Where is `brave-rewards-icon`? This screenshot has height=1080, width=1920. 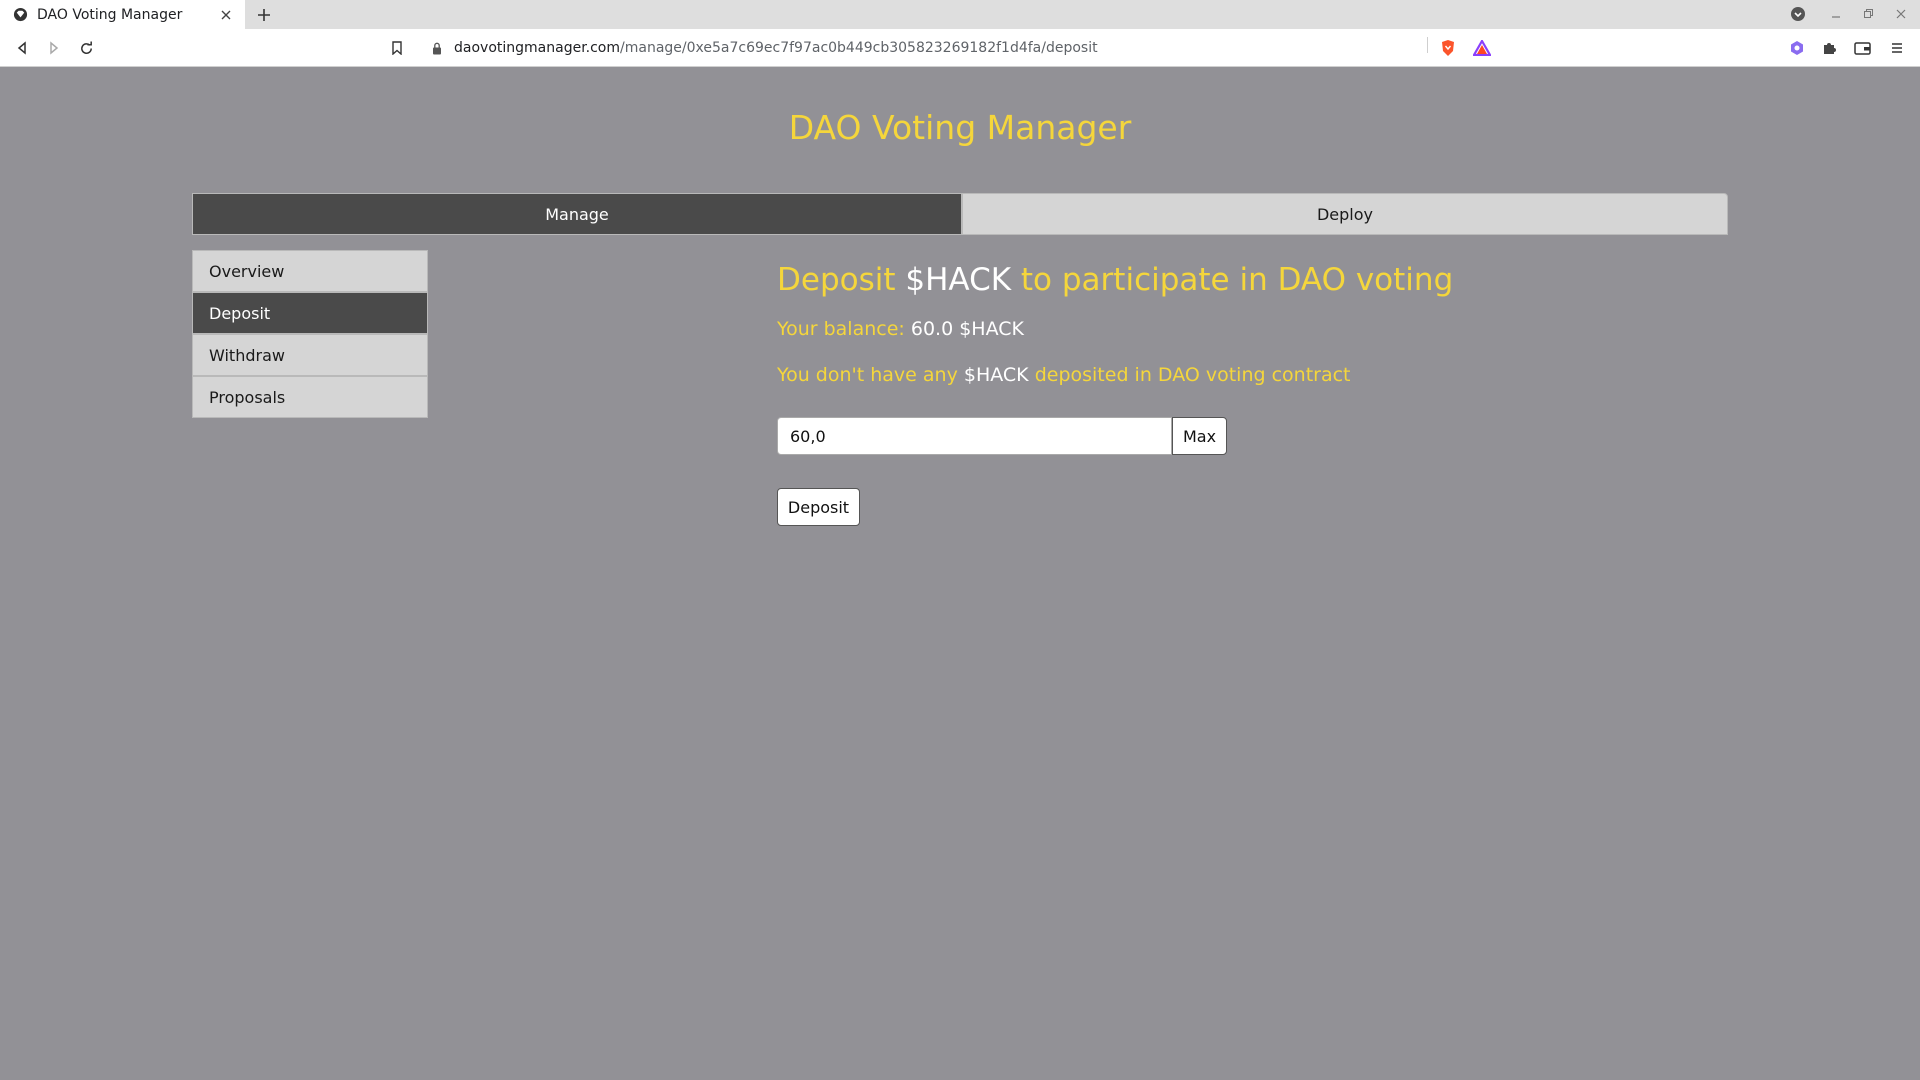
brave-rewards-icon is located at coordinates (1482, 48).